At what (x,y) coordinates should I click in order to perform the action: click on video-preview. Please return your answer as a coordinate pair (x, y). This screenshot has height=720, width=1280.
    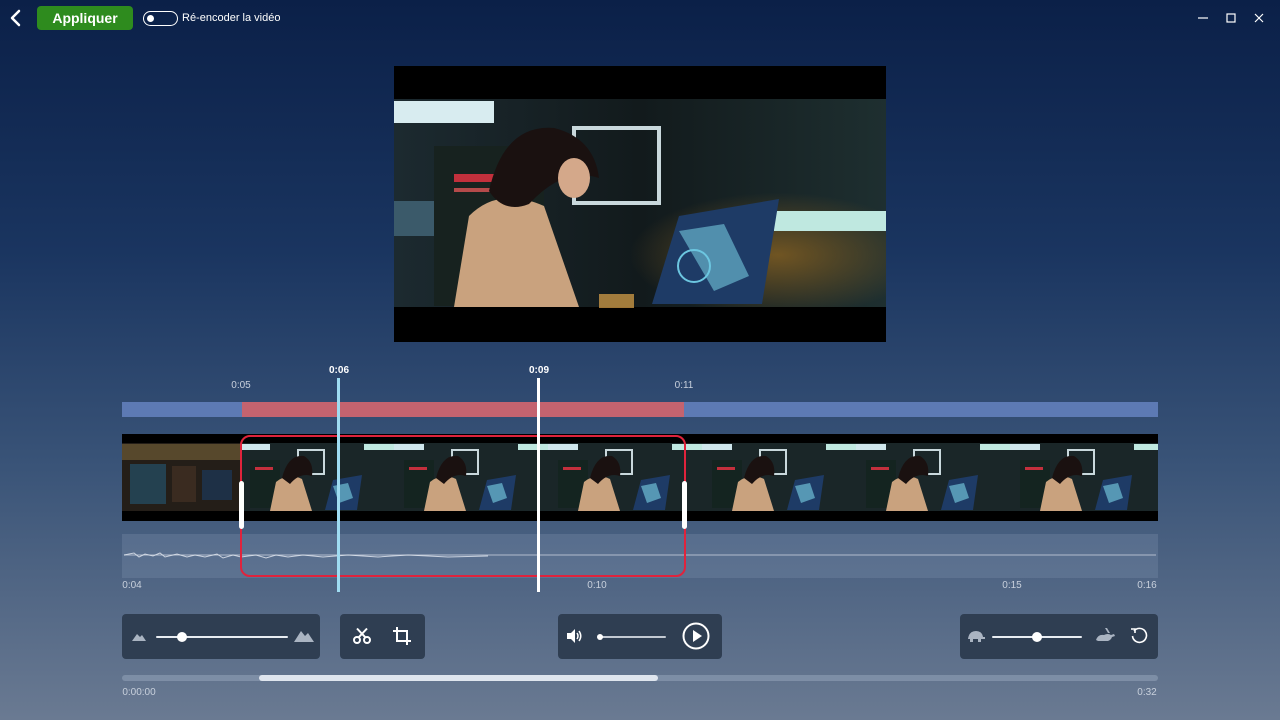
    Looking at the image, I should click on (640, 204).